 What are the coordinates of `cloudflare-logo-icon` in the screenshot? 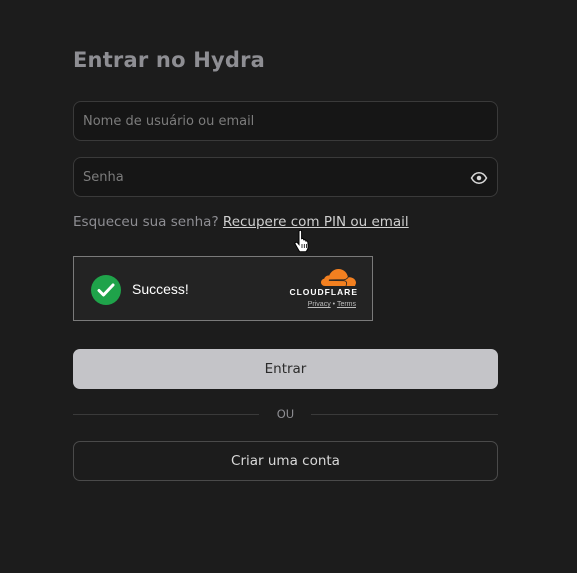 It's located at (339, 278).